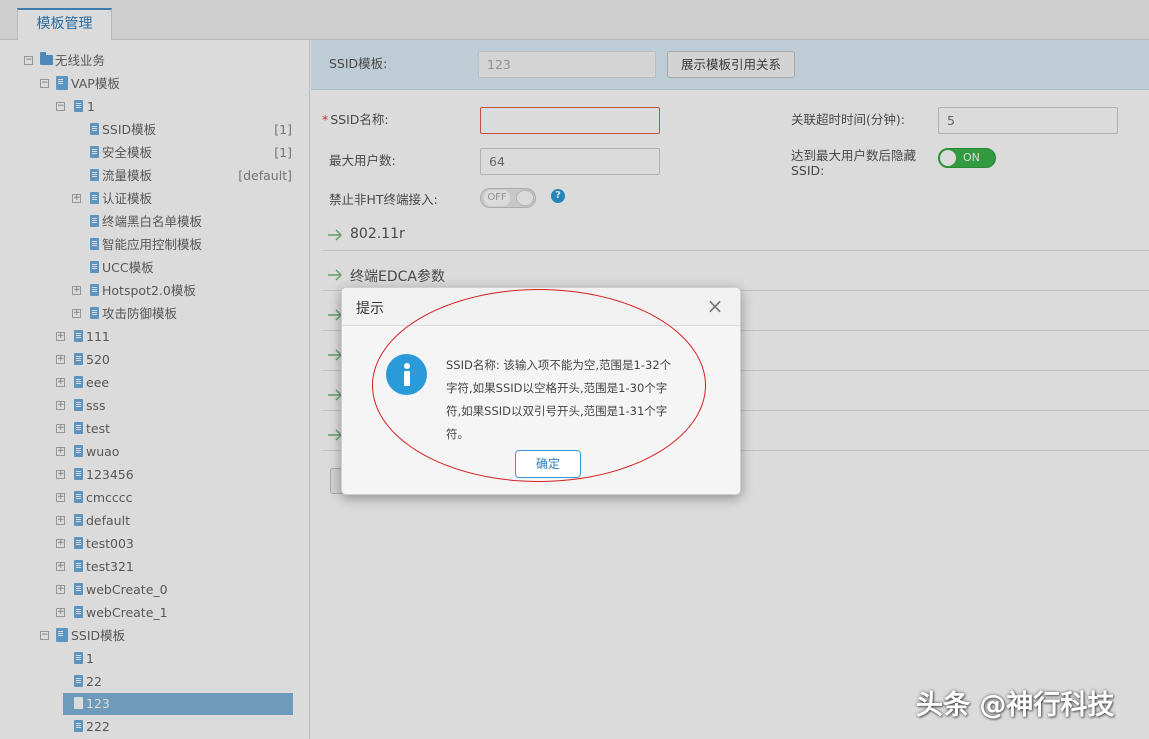  Describe the element at coordinates (715, 306) in the screenshot. I see `close-icon: ×` at that location.